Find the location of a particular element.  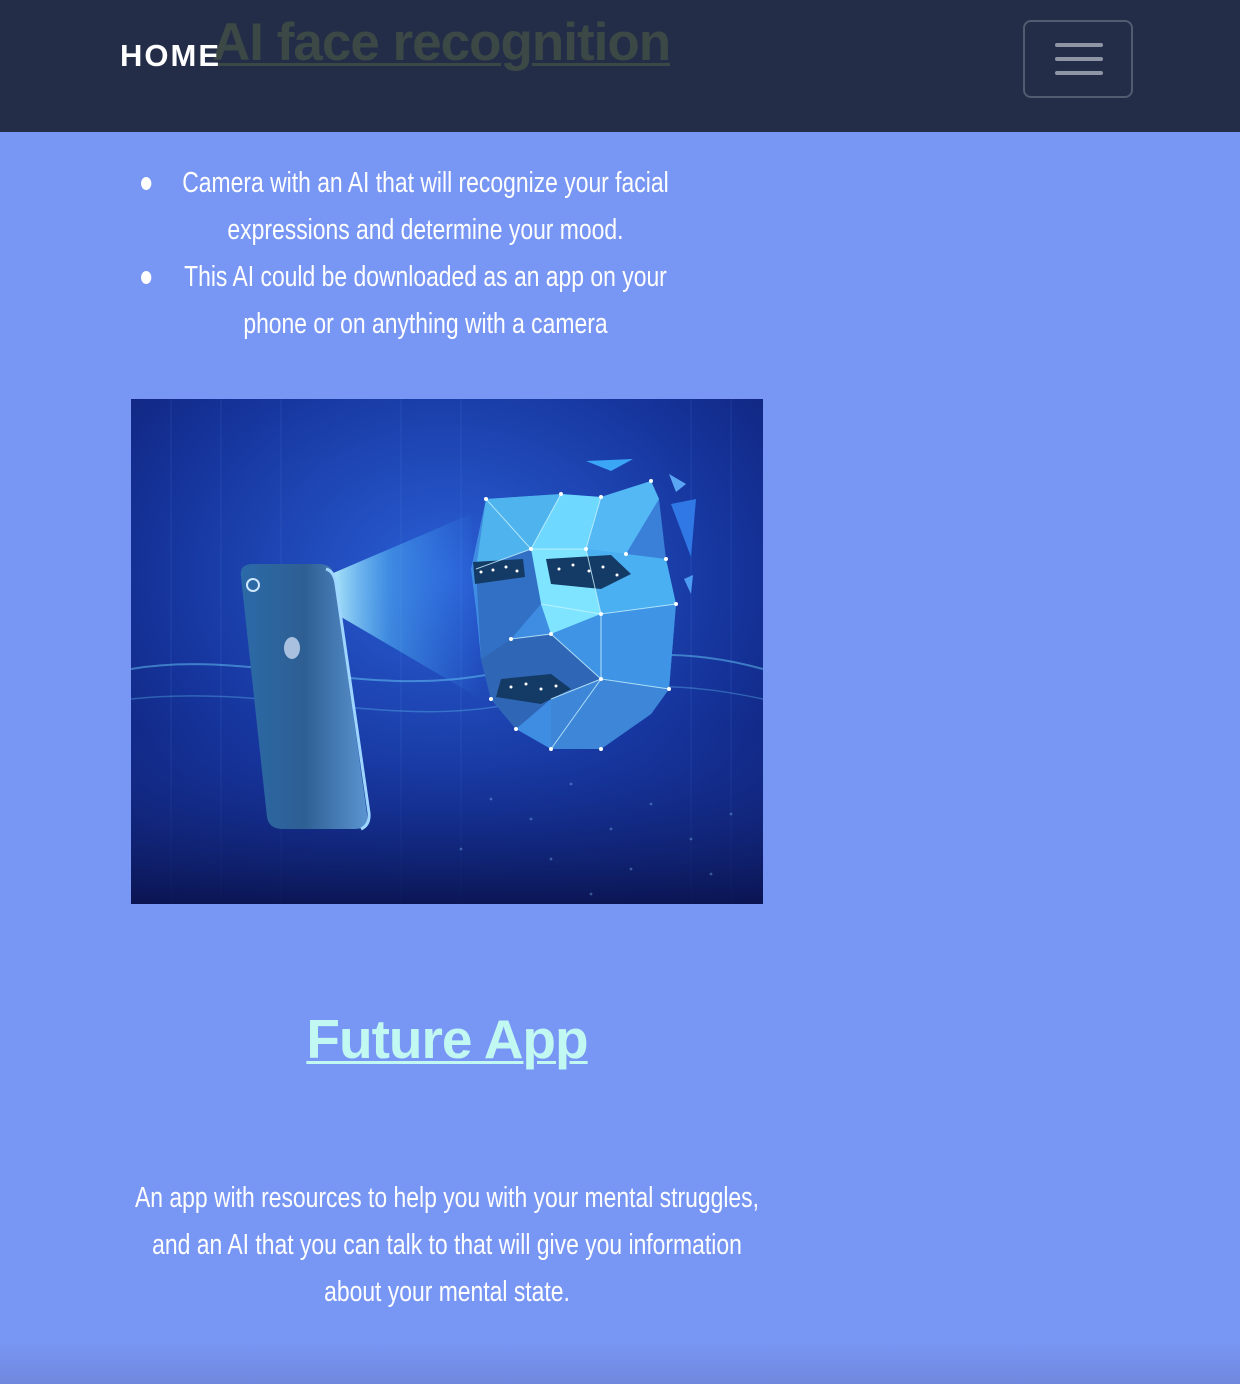

menu-toggle-button is located at coordinates (1078, 59).